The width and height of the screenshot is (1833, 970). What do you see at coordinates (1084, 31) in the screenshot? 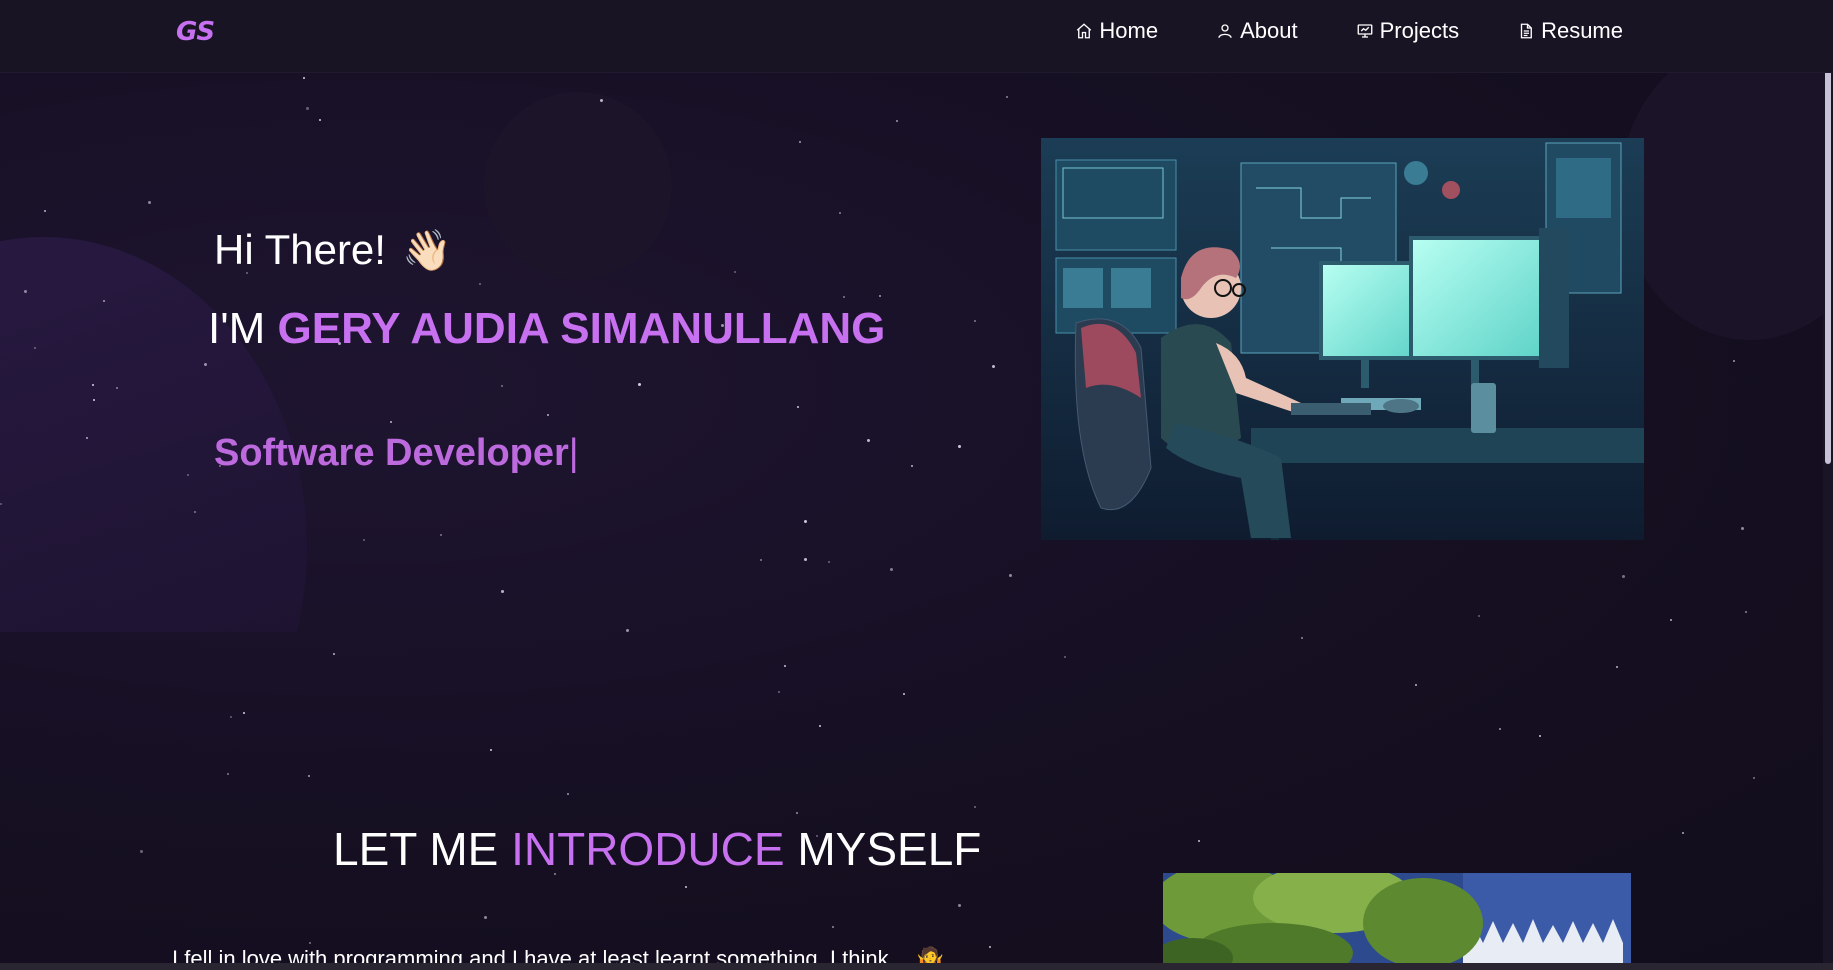
I see `home-icon` at bounding box center [1084, 31].